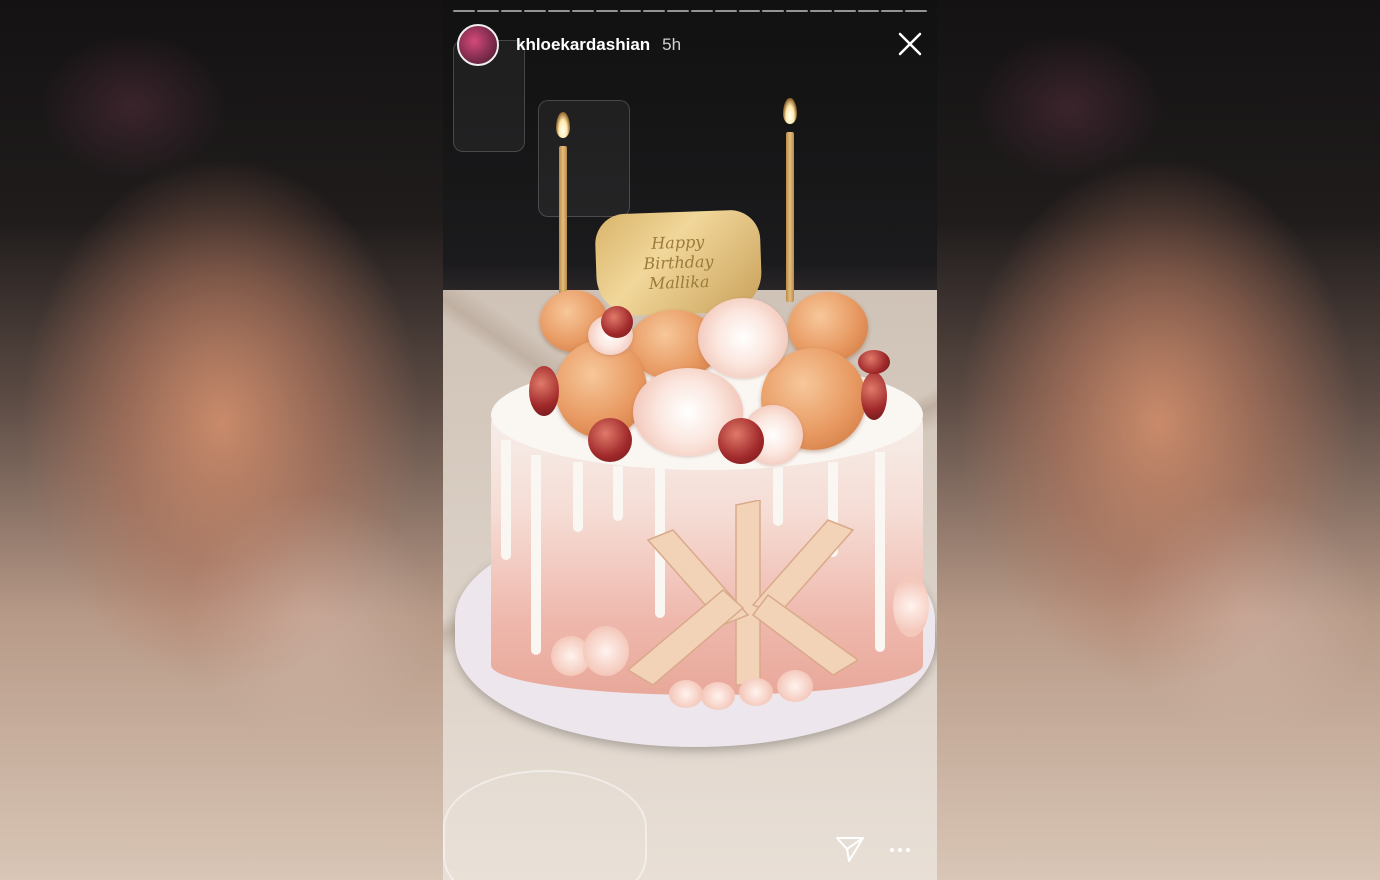  I want to click on foreground-glass, so click(545, 825).